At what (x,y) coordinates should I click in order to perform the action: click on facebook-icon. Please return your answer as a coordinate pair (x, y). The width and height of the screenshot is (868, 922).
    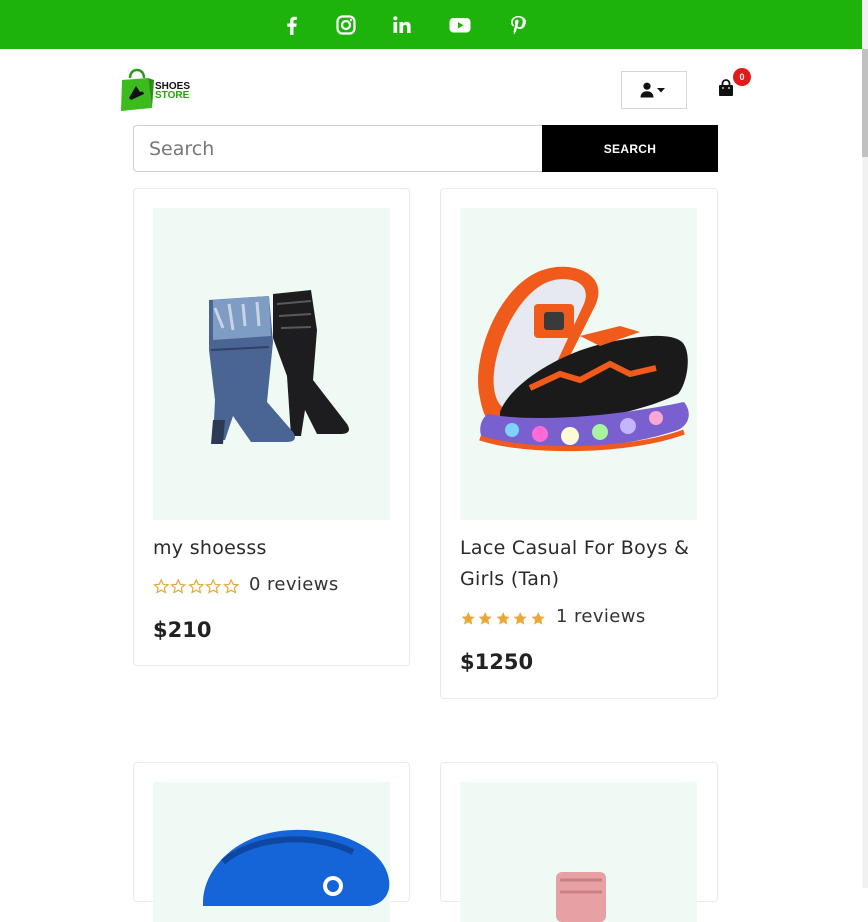
    Looking at the image, I should click on (292, 25).